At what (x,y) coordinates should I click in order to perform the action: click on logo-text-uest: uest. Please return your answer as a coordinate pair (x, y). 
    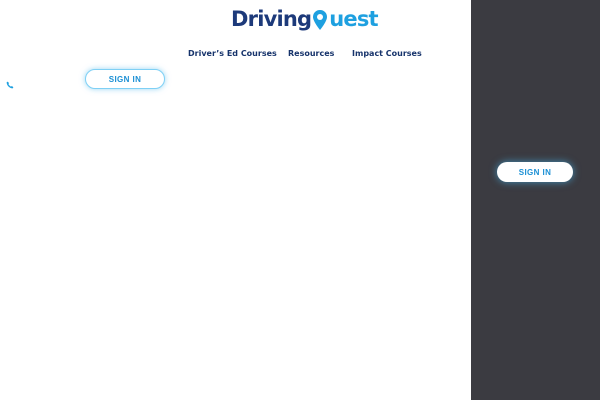
    Looking at the image, I should click on (353, 19).